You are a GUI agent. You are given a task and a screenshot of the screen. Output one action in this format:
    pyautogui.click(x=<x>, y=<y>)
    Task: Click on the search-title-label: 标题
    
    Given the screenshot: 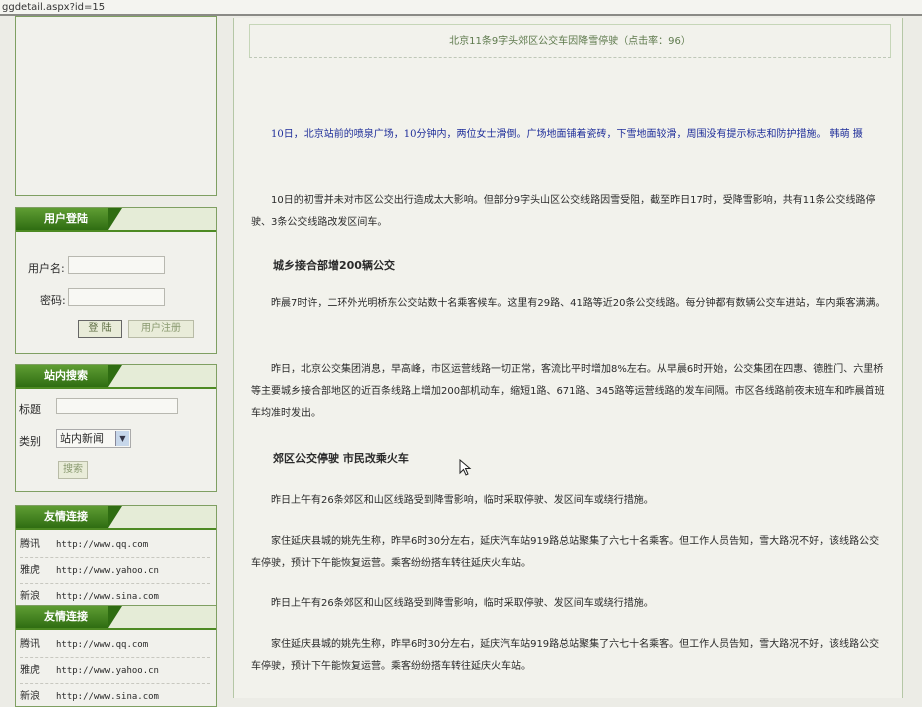 What is the action you would take?
    pyautogui.click(x=30, y=409)
    